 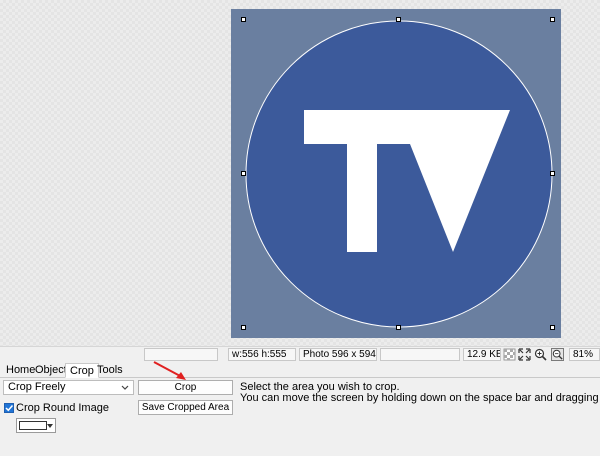 What do you see at coordinates (398, 19) in the screenshot?
I see `crop-handle-top` at bounding box center [398, 19].